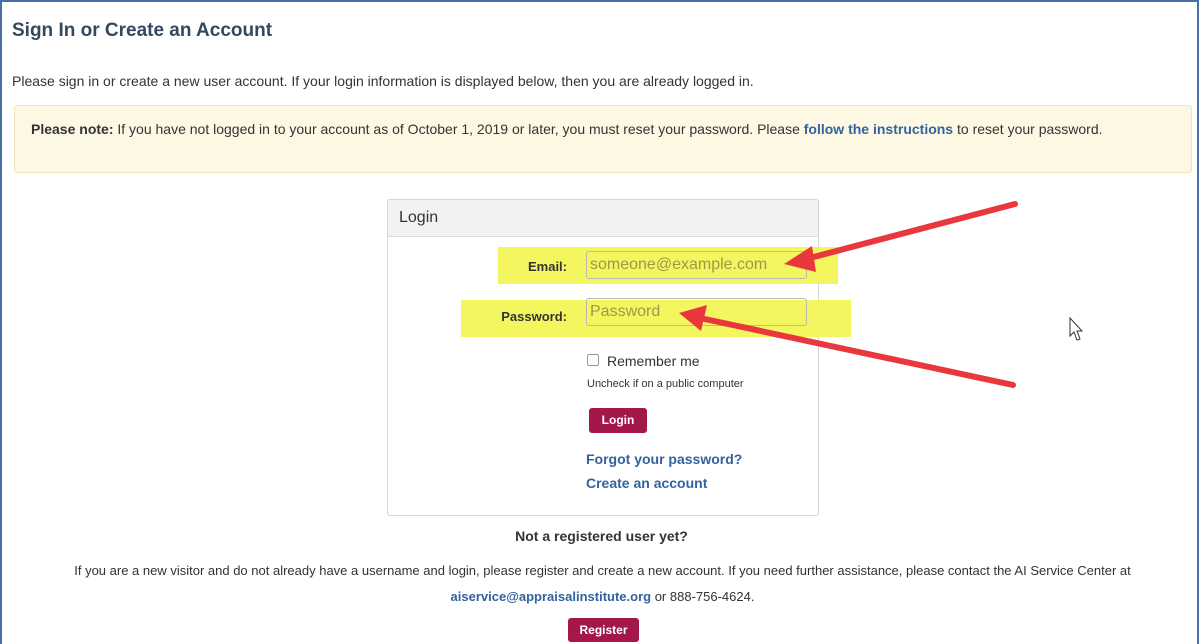  I want to click on create-account-link: Create an account, so click(646, 483).